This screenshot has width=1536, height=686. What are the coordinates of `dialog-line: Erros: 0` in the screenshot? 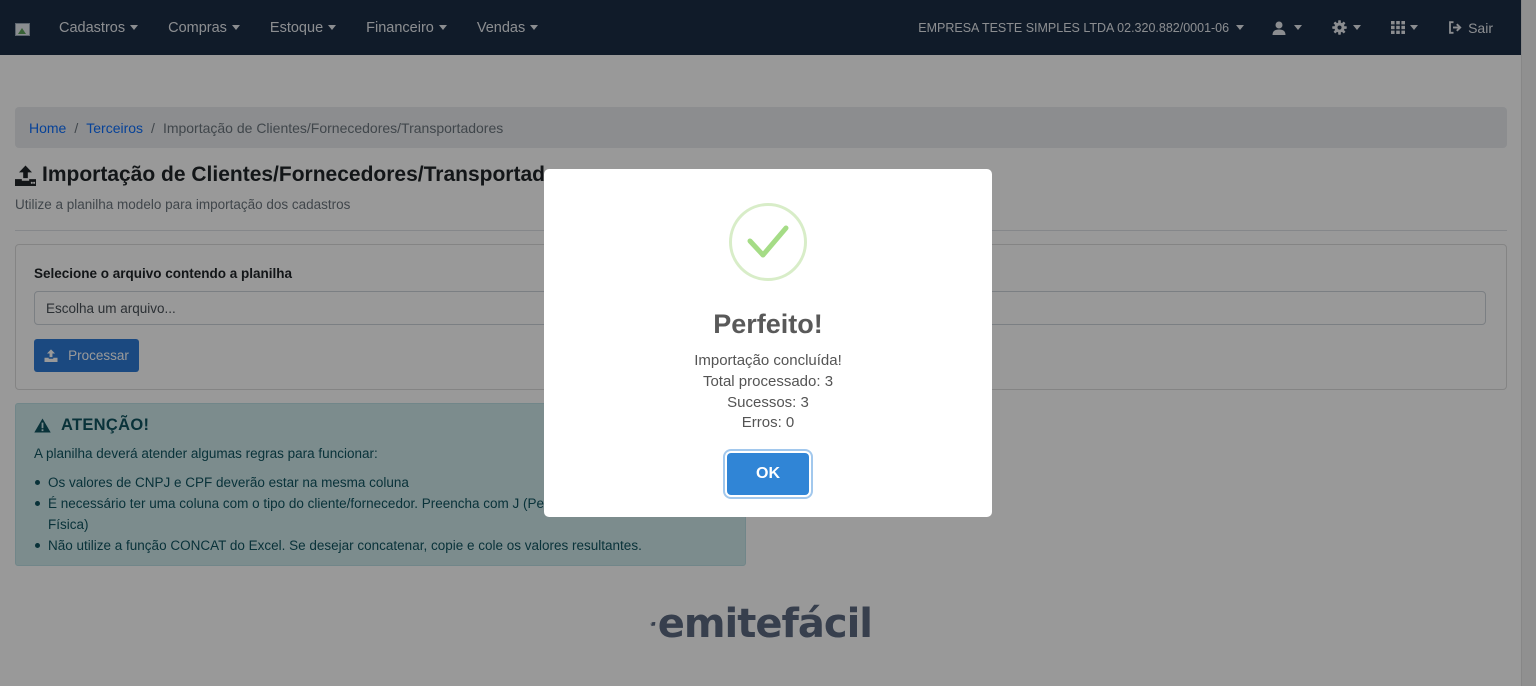 It's located at (768, 423).